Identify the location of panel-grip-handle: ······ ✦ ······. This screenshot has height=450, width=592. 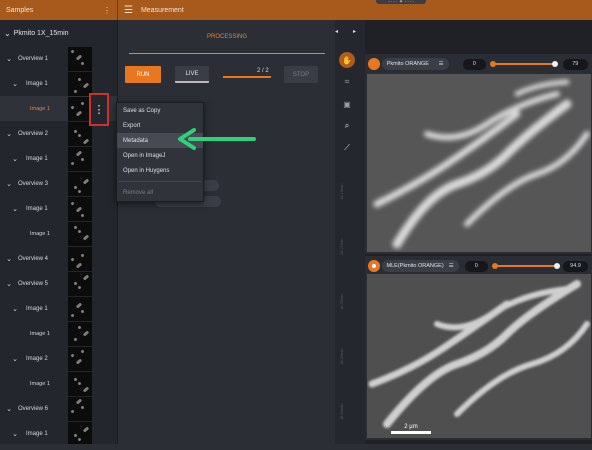
(401, 2).